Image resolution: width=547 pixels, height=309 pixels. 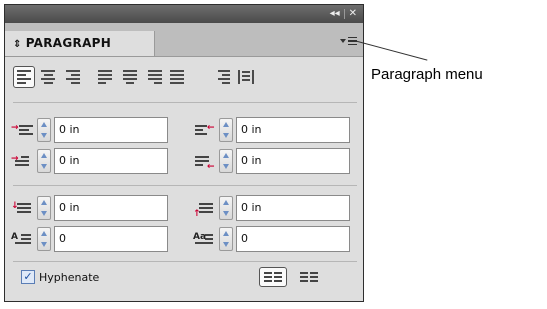 I want to click on right-indent-icon: ←, so click(x=205, y=130).